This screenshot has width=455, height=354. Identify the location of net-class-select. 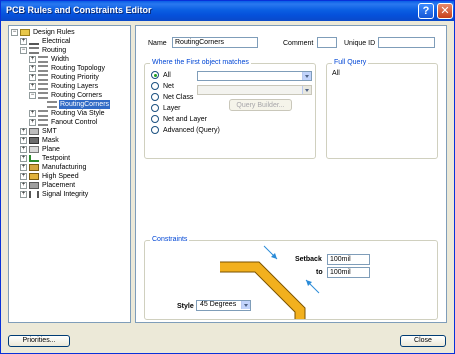
(254, 90).